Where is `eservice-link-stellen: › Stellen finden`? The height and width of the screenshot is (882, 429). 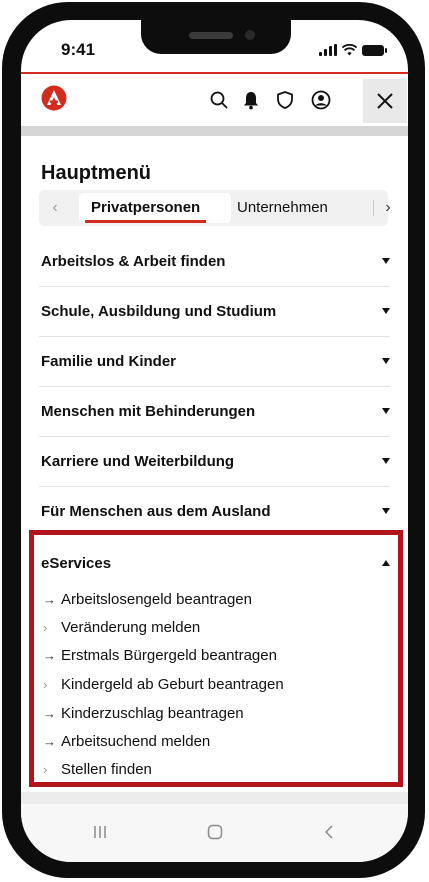
eservice-link-stellen: › Stellen finden is located at coordinates (97, 772).